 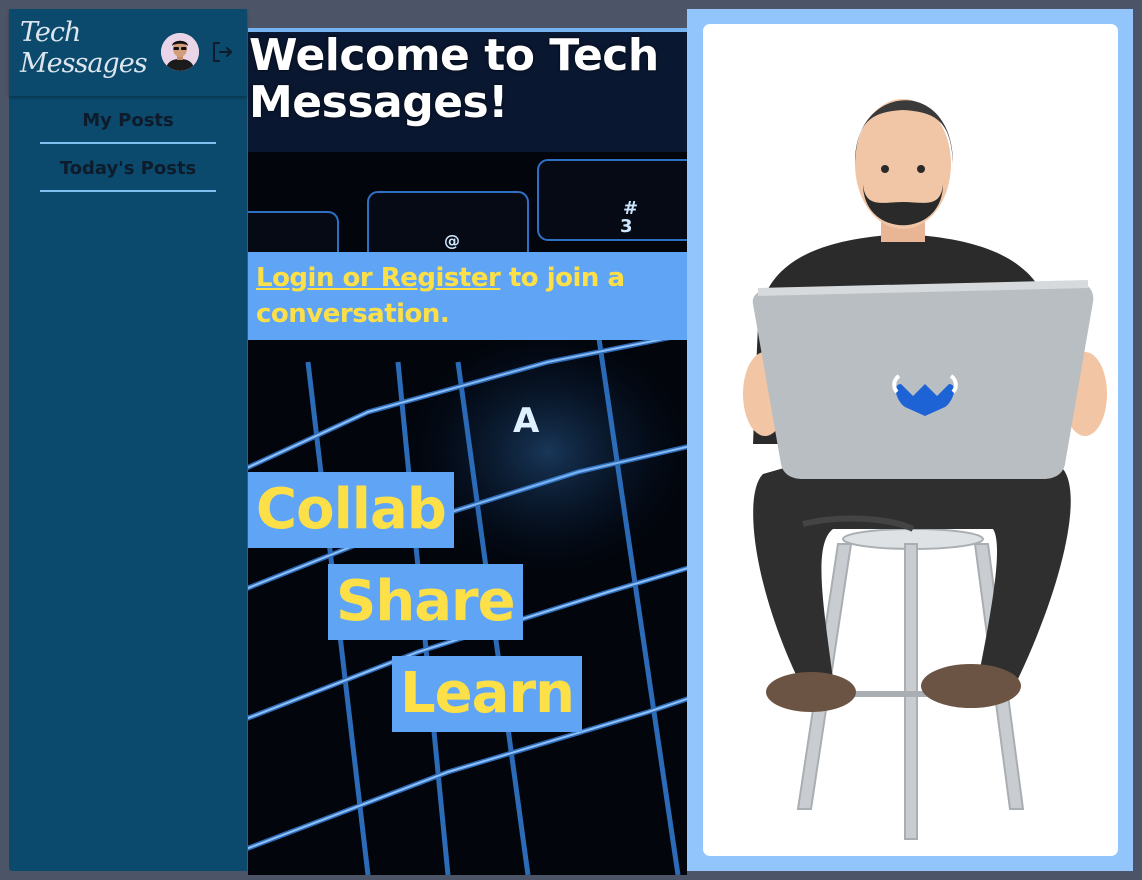 I want to click on nav-todays-posts: Today's Posts, so click(x=128, y=168).